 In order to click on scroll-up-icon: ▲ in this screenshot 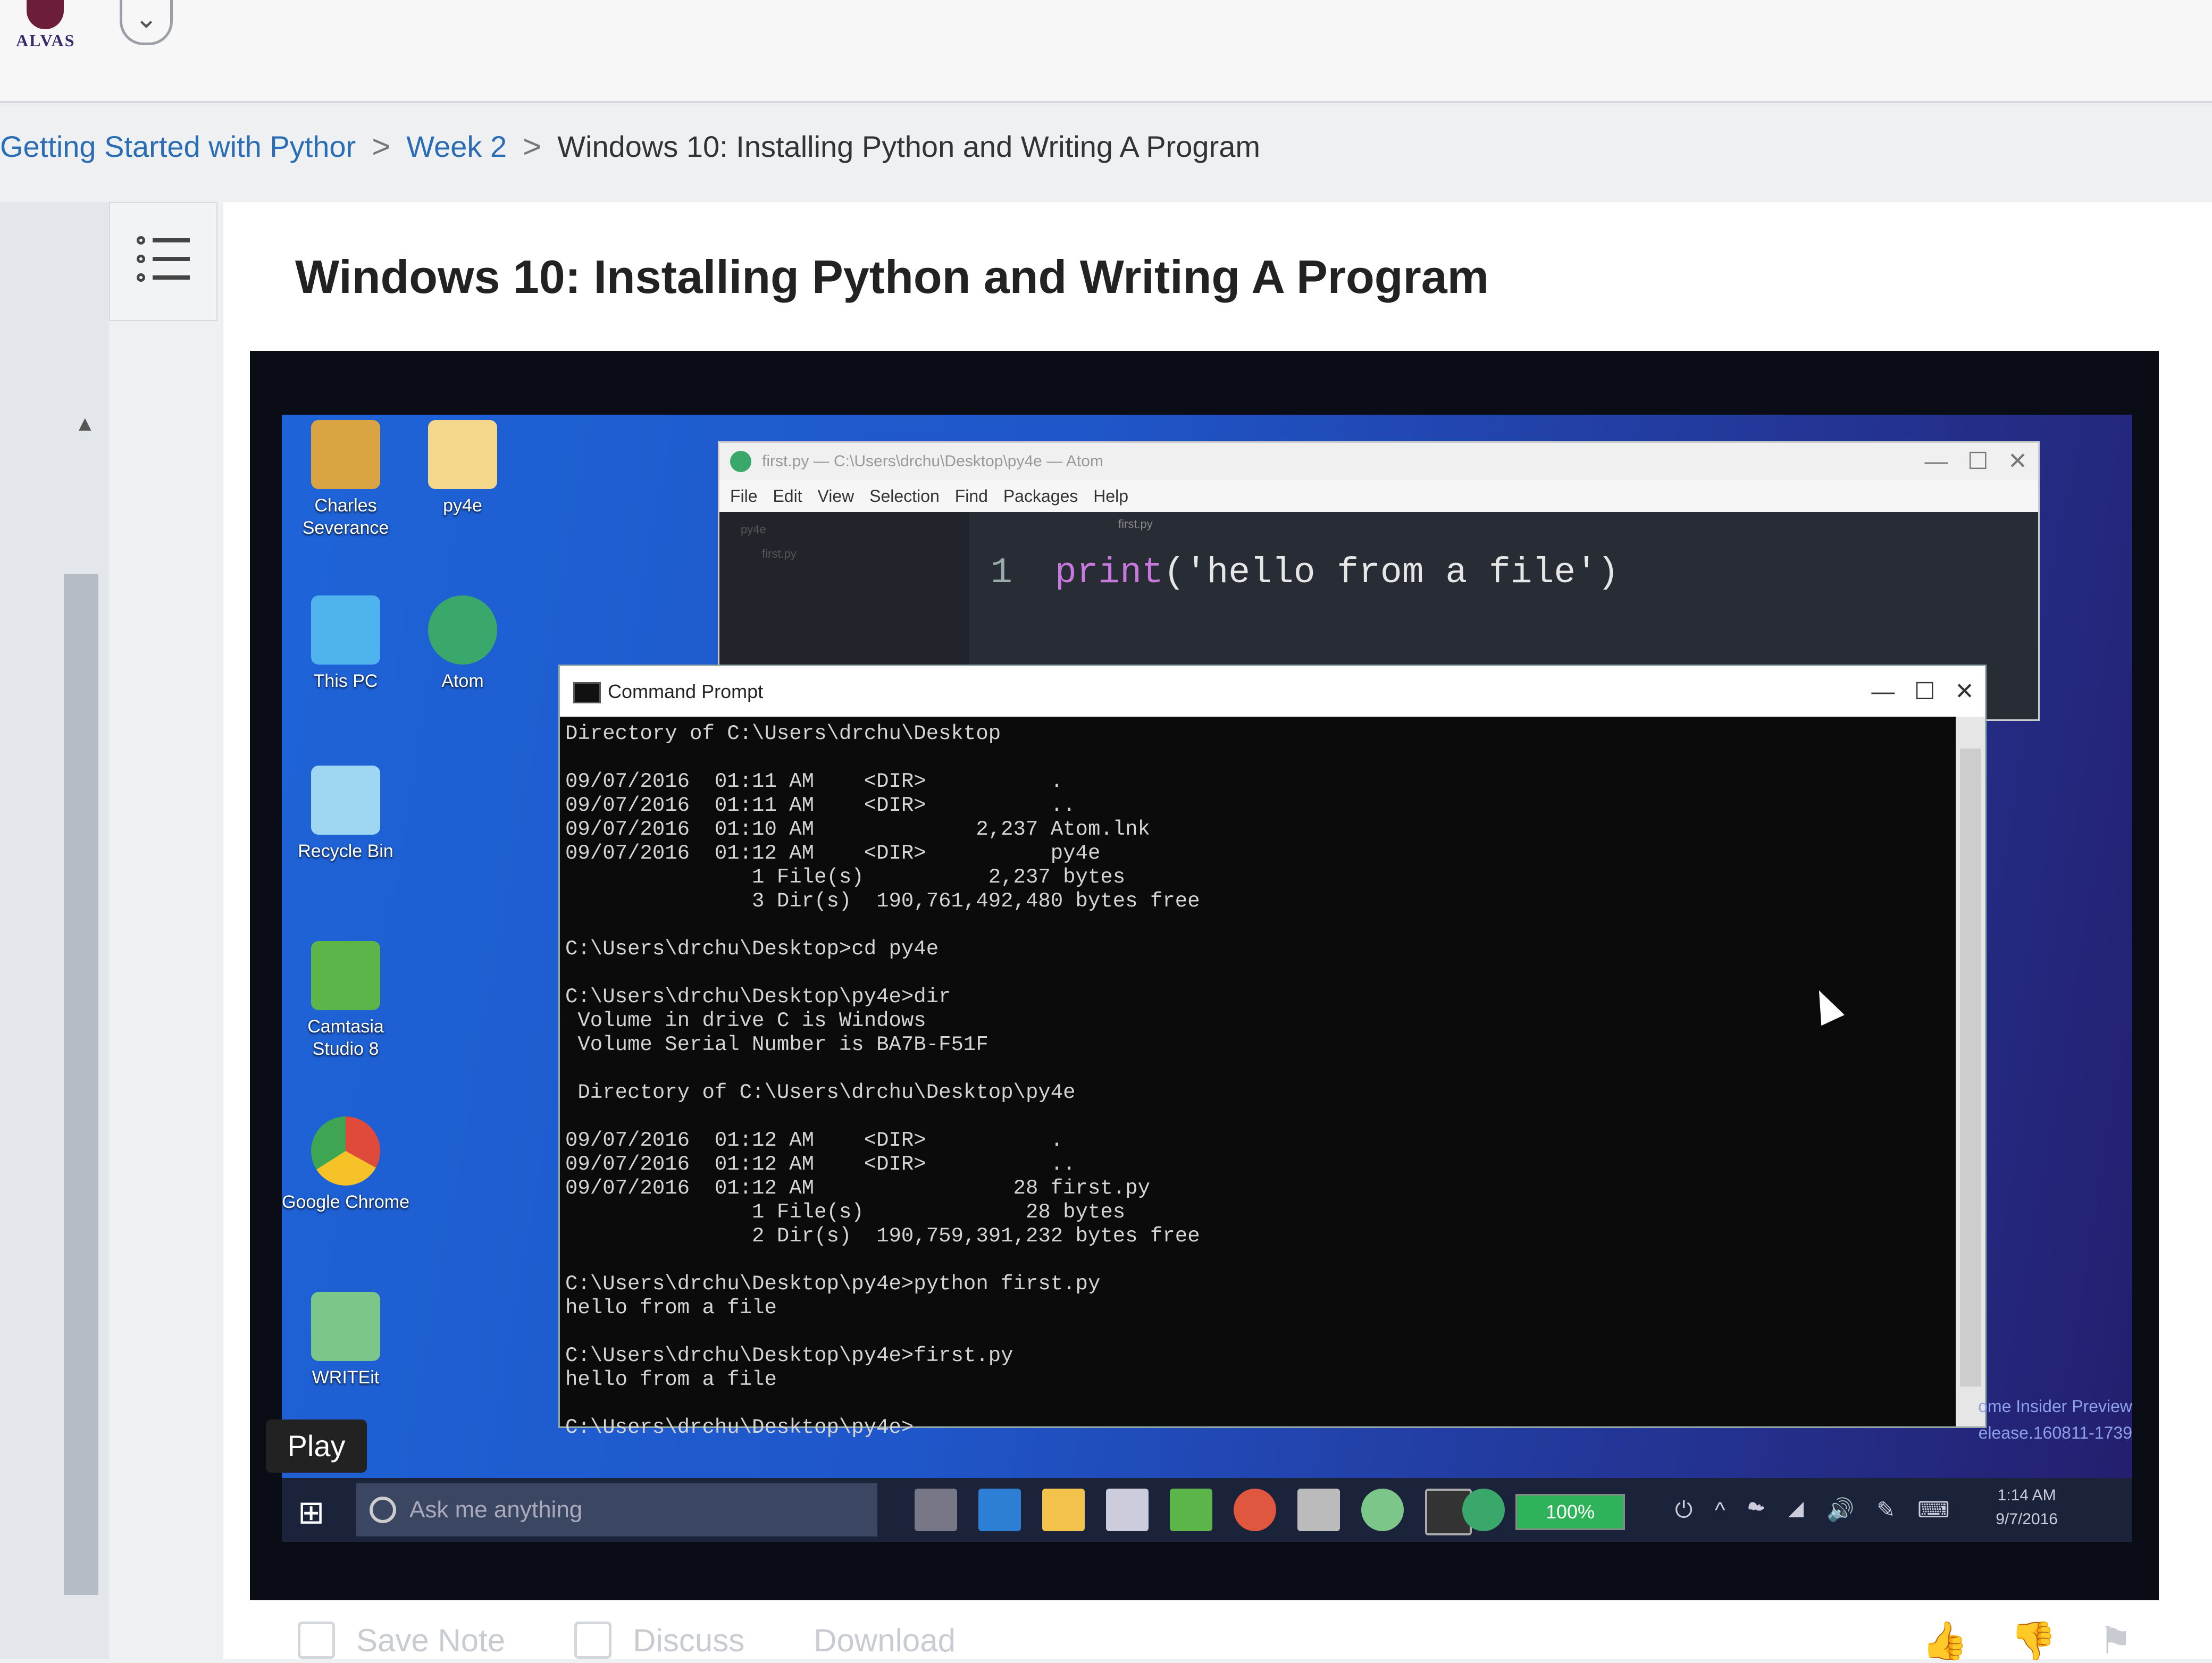, I will do `click(85, 424)`.